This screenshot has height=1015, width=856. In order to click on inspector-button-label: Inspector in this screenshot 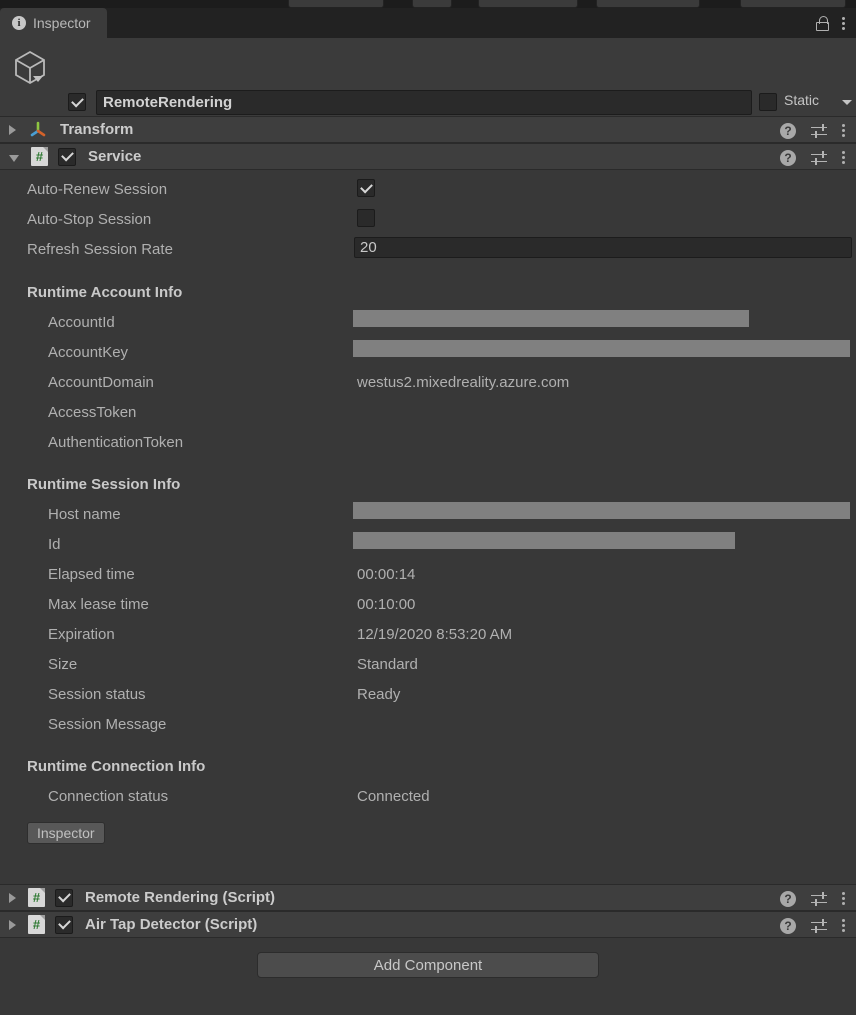, I will do `click(66, 833)`.